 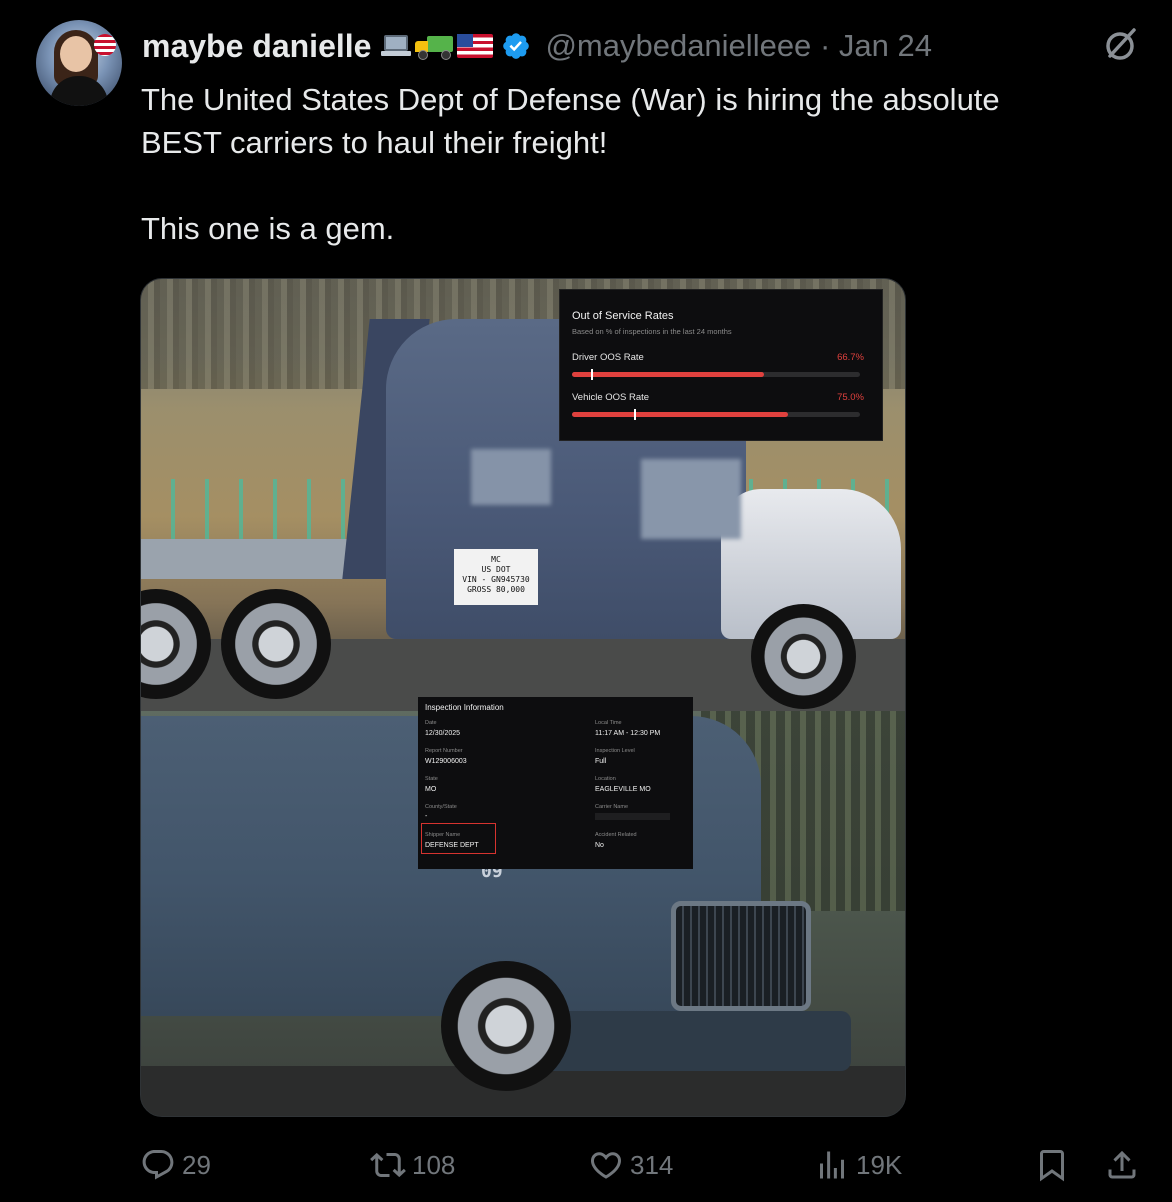 What do you see at coordinates (434, 47) in the screenshot?
I see `truck-emoji-icon` at bounding box center [434, 47].